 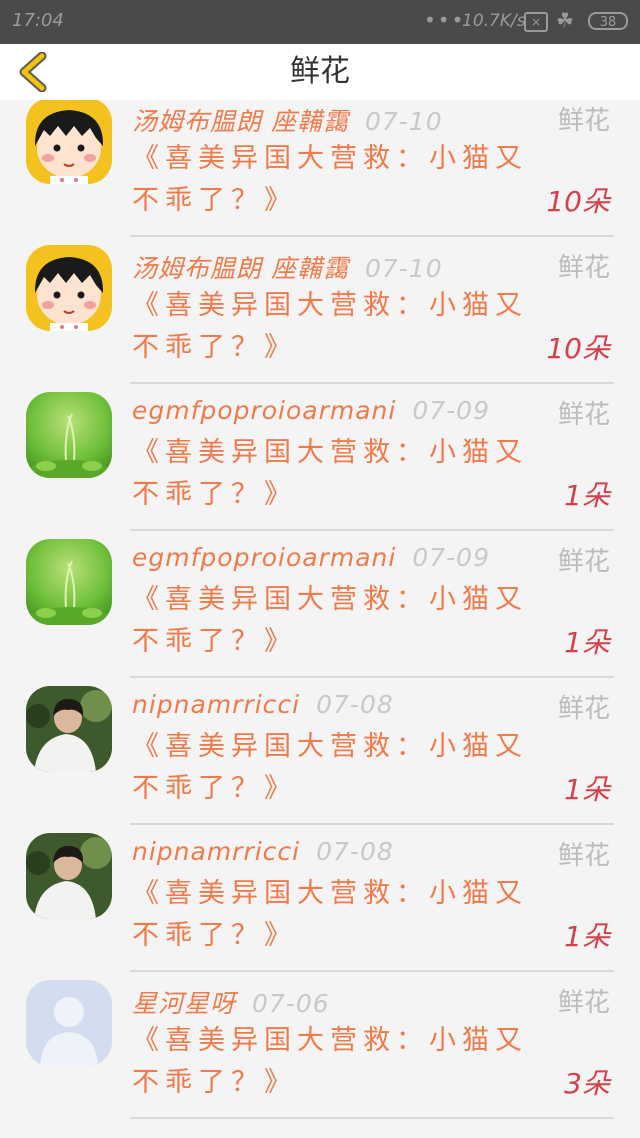 I want to click on list-item: 星河星呀 07-06 鲜花 《喜美异国大营救：小猫又不乖了？》 3朵, so click(x=320, y=1045).